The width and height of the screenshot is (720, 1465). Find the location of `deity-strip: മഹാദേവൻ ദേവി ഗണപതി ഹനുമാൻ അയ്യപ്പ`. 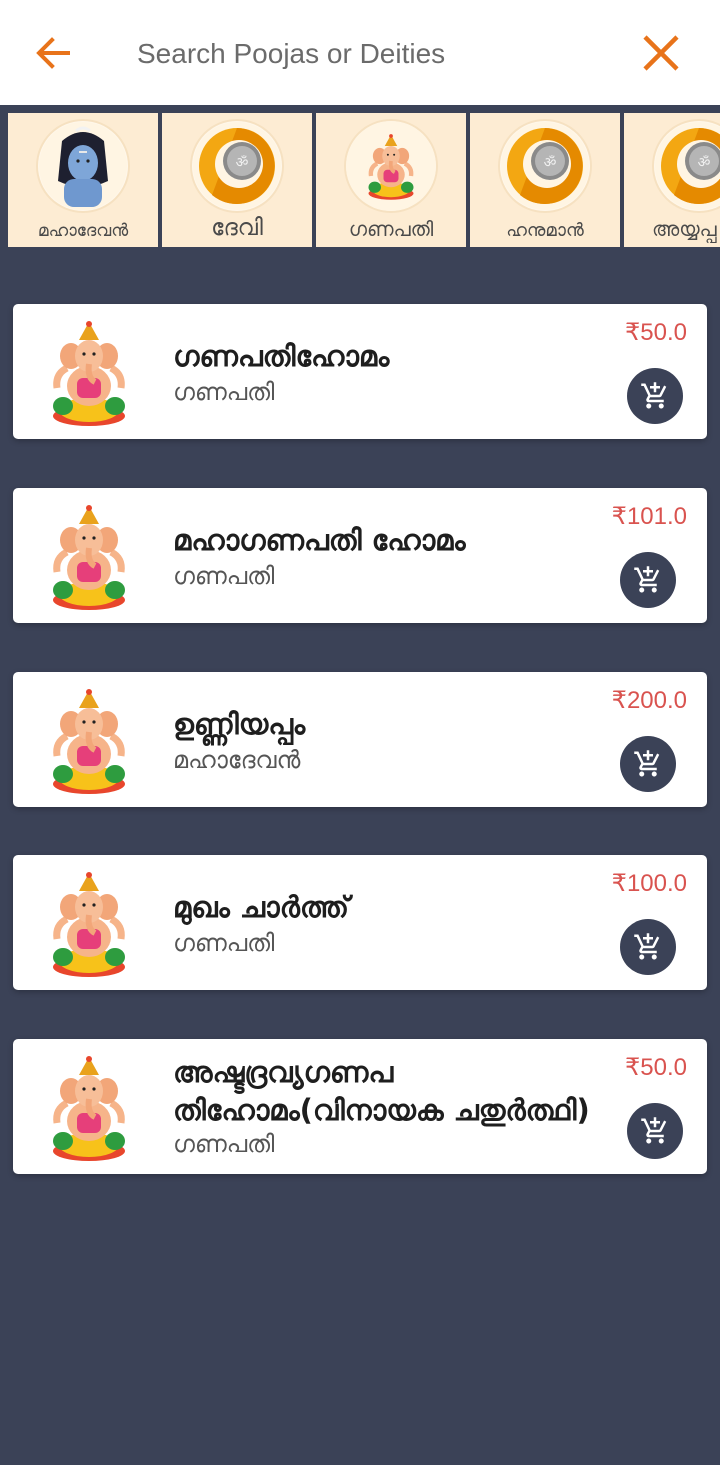

deity-strip: മഹാദേവൻ ദേവി ഗണപതി ഹനുമാൻ അയ്യപ്പ is located at coordinates (360, 180).